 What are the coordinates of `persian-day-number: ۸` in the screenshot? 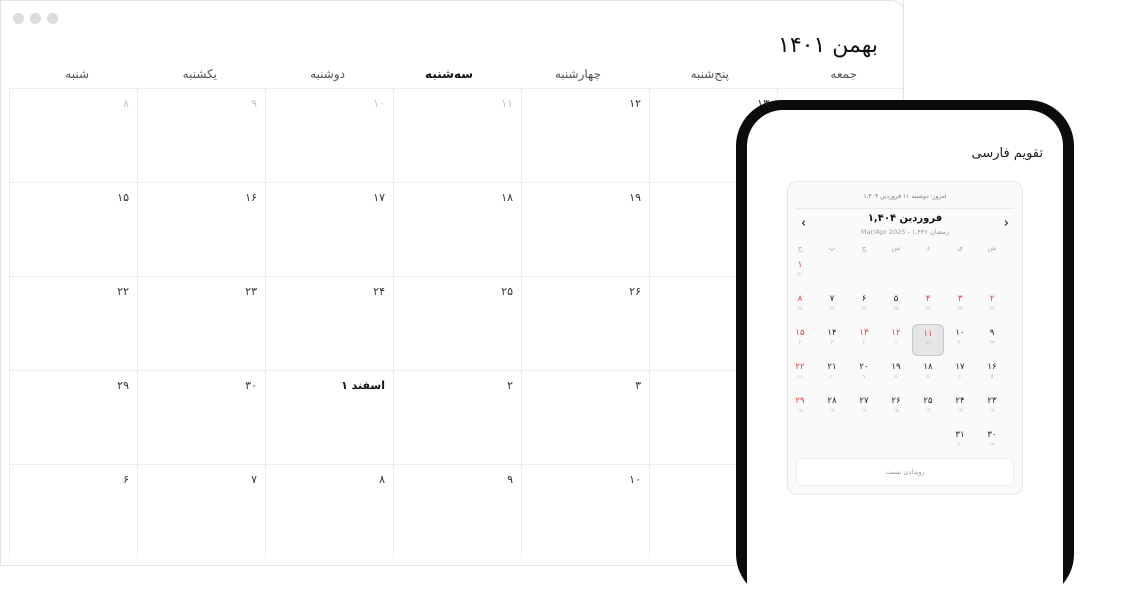 It's located at (800, 299).